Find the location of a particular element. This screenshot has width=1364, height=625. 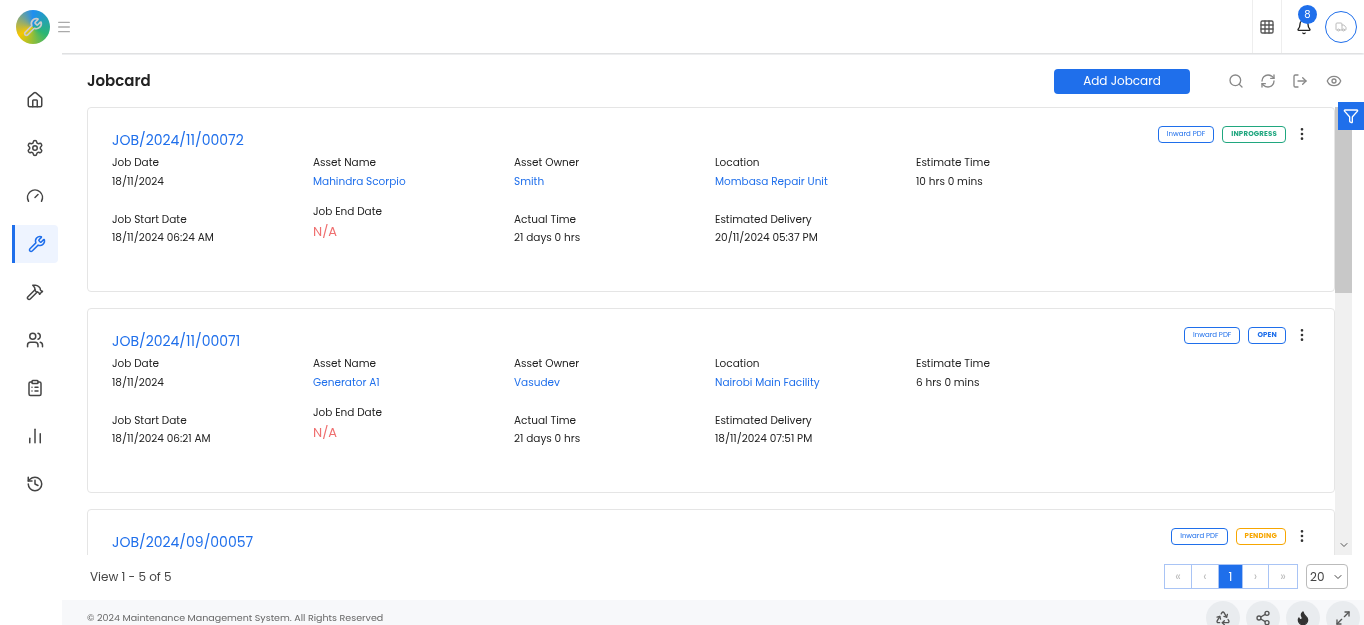

field-value: 20/11/2024 05:37 PM is located at coordinates (767, 238).